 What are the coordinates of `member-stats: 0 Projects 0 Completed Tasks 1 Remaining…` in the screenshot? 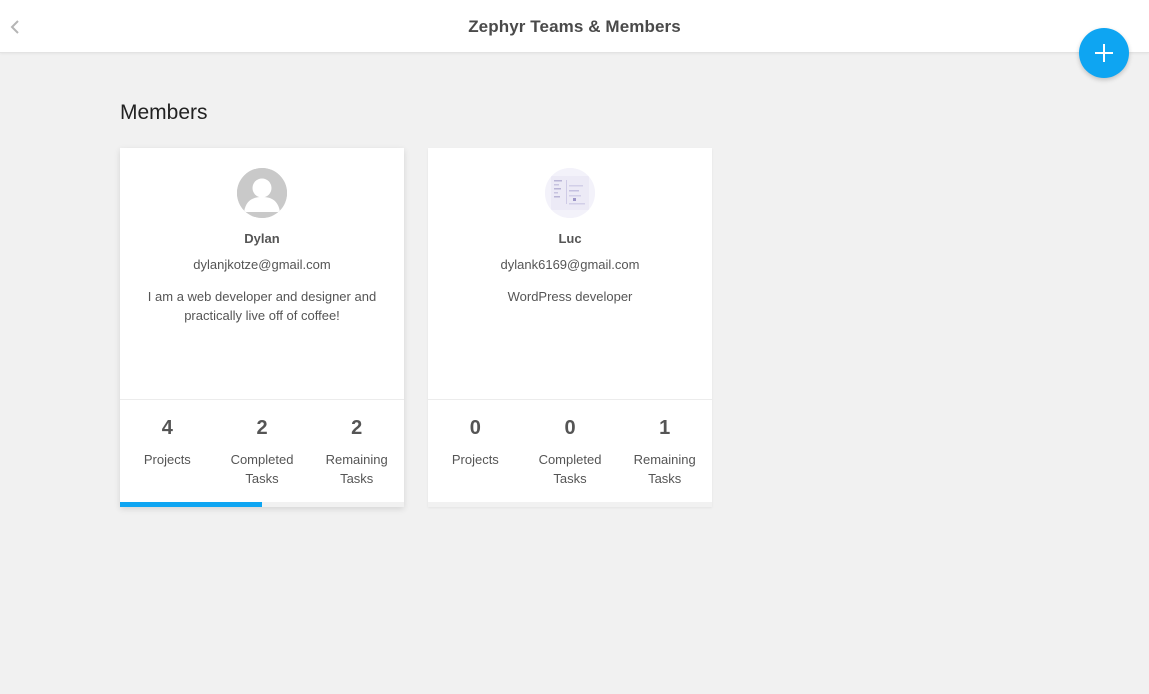 It's located at (570, 450).